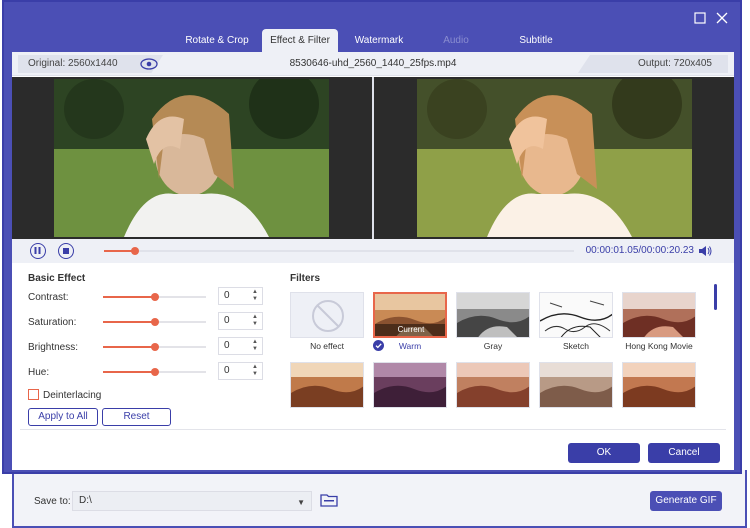 This screenshot has width=750, height=528. I want to click on contrast-slider-handle, so click(154, 297).